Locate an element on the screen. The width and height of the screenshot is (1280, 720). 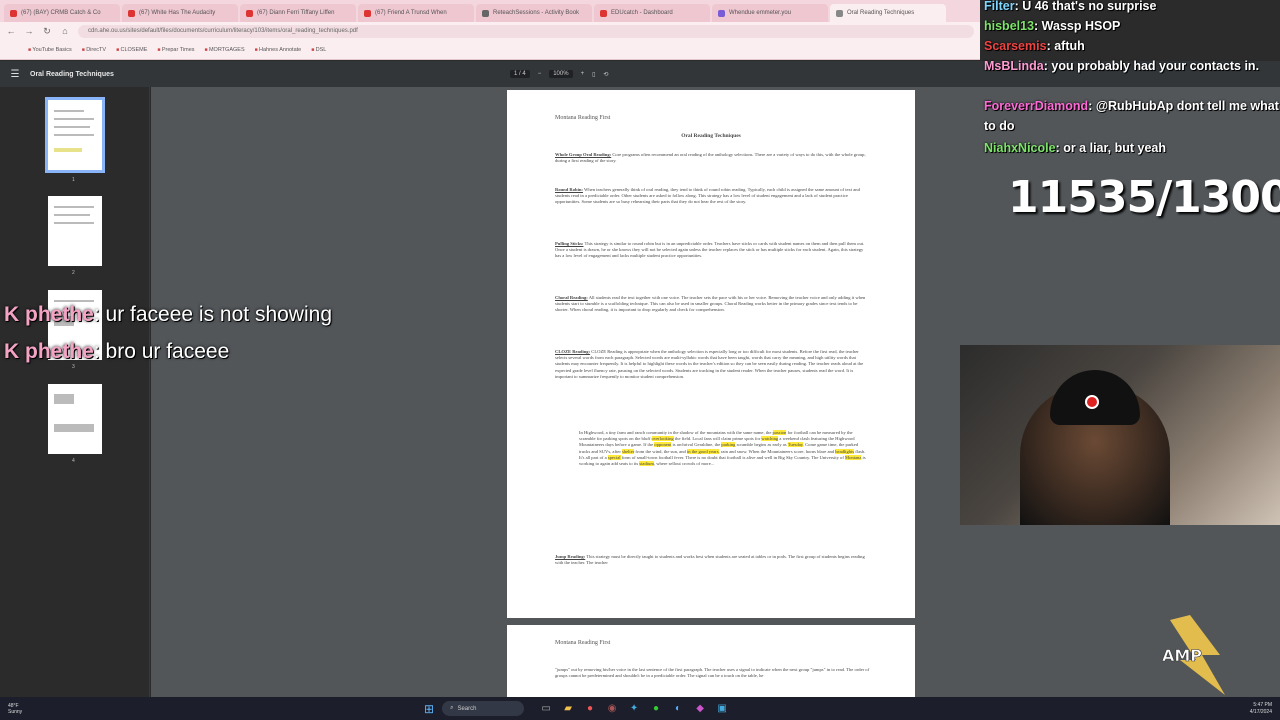
forward-arrow-icon: → is located at coordinates (29, 31).